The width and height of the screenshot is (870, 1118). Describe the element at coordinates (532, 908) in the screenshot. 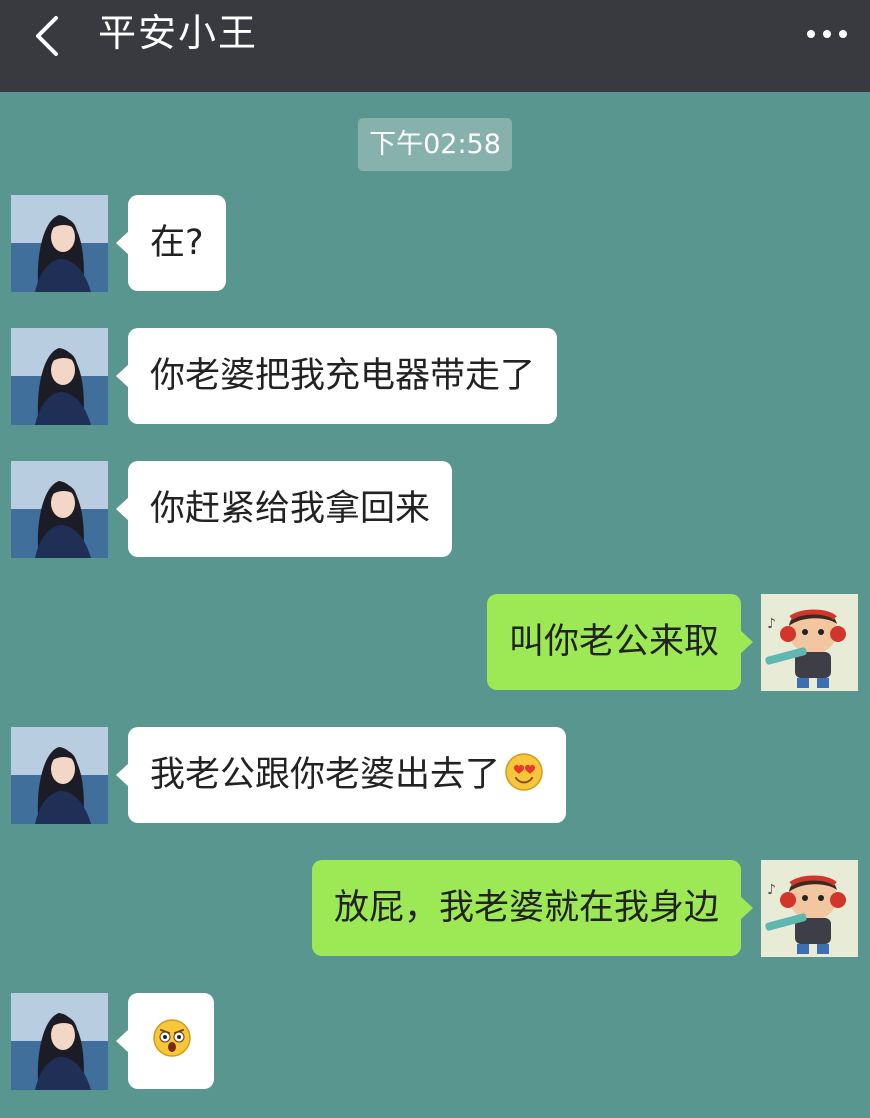

I see `sent-message-bubble: 放屁，我老婆就在我身边` at that location.